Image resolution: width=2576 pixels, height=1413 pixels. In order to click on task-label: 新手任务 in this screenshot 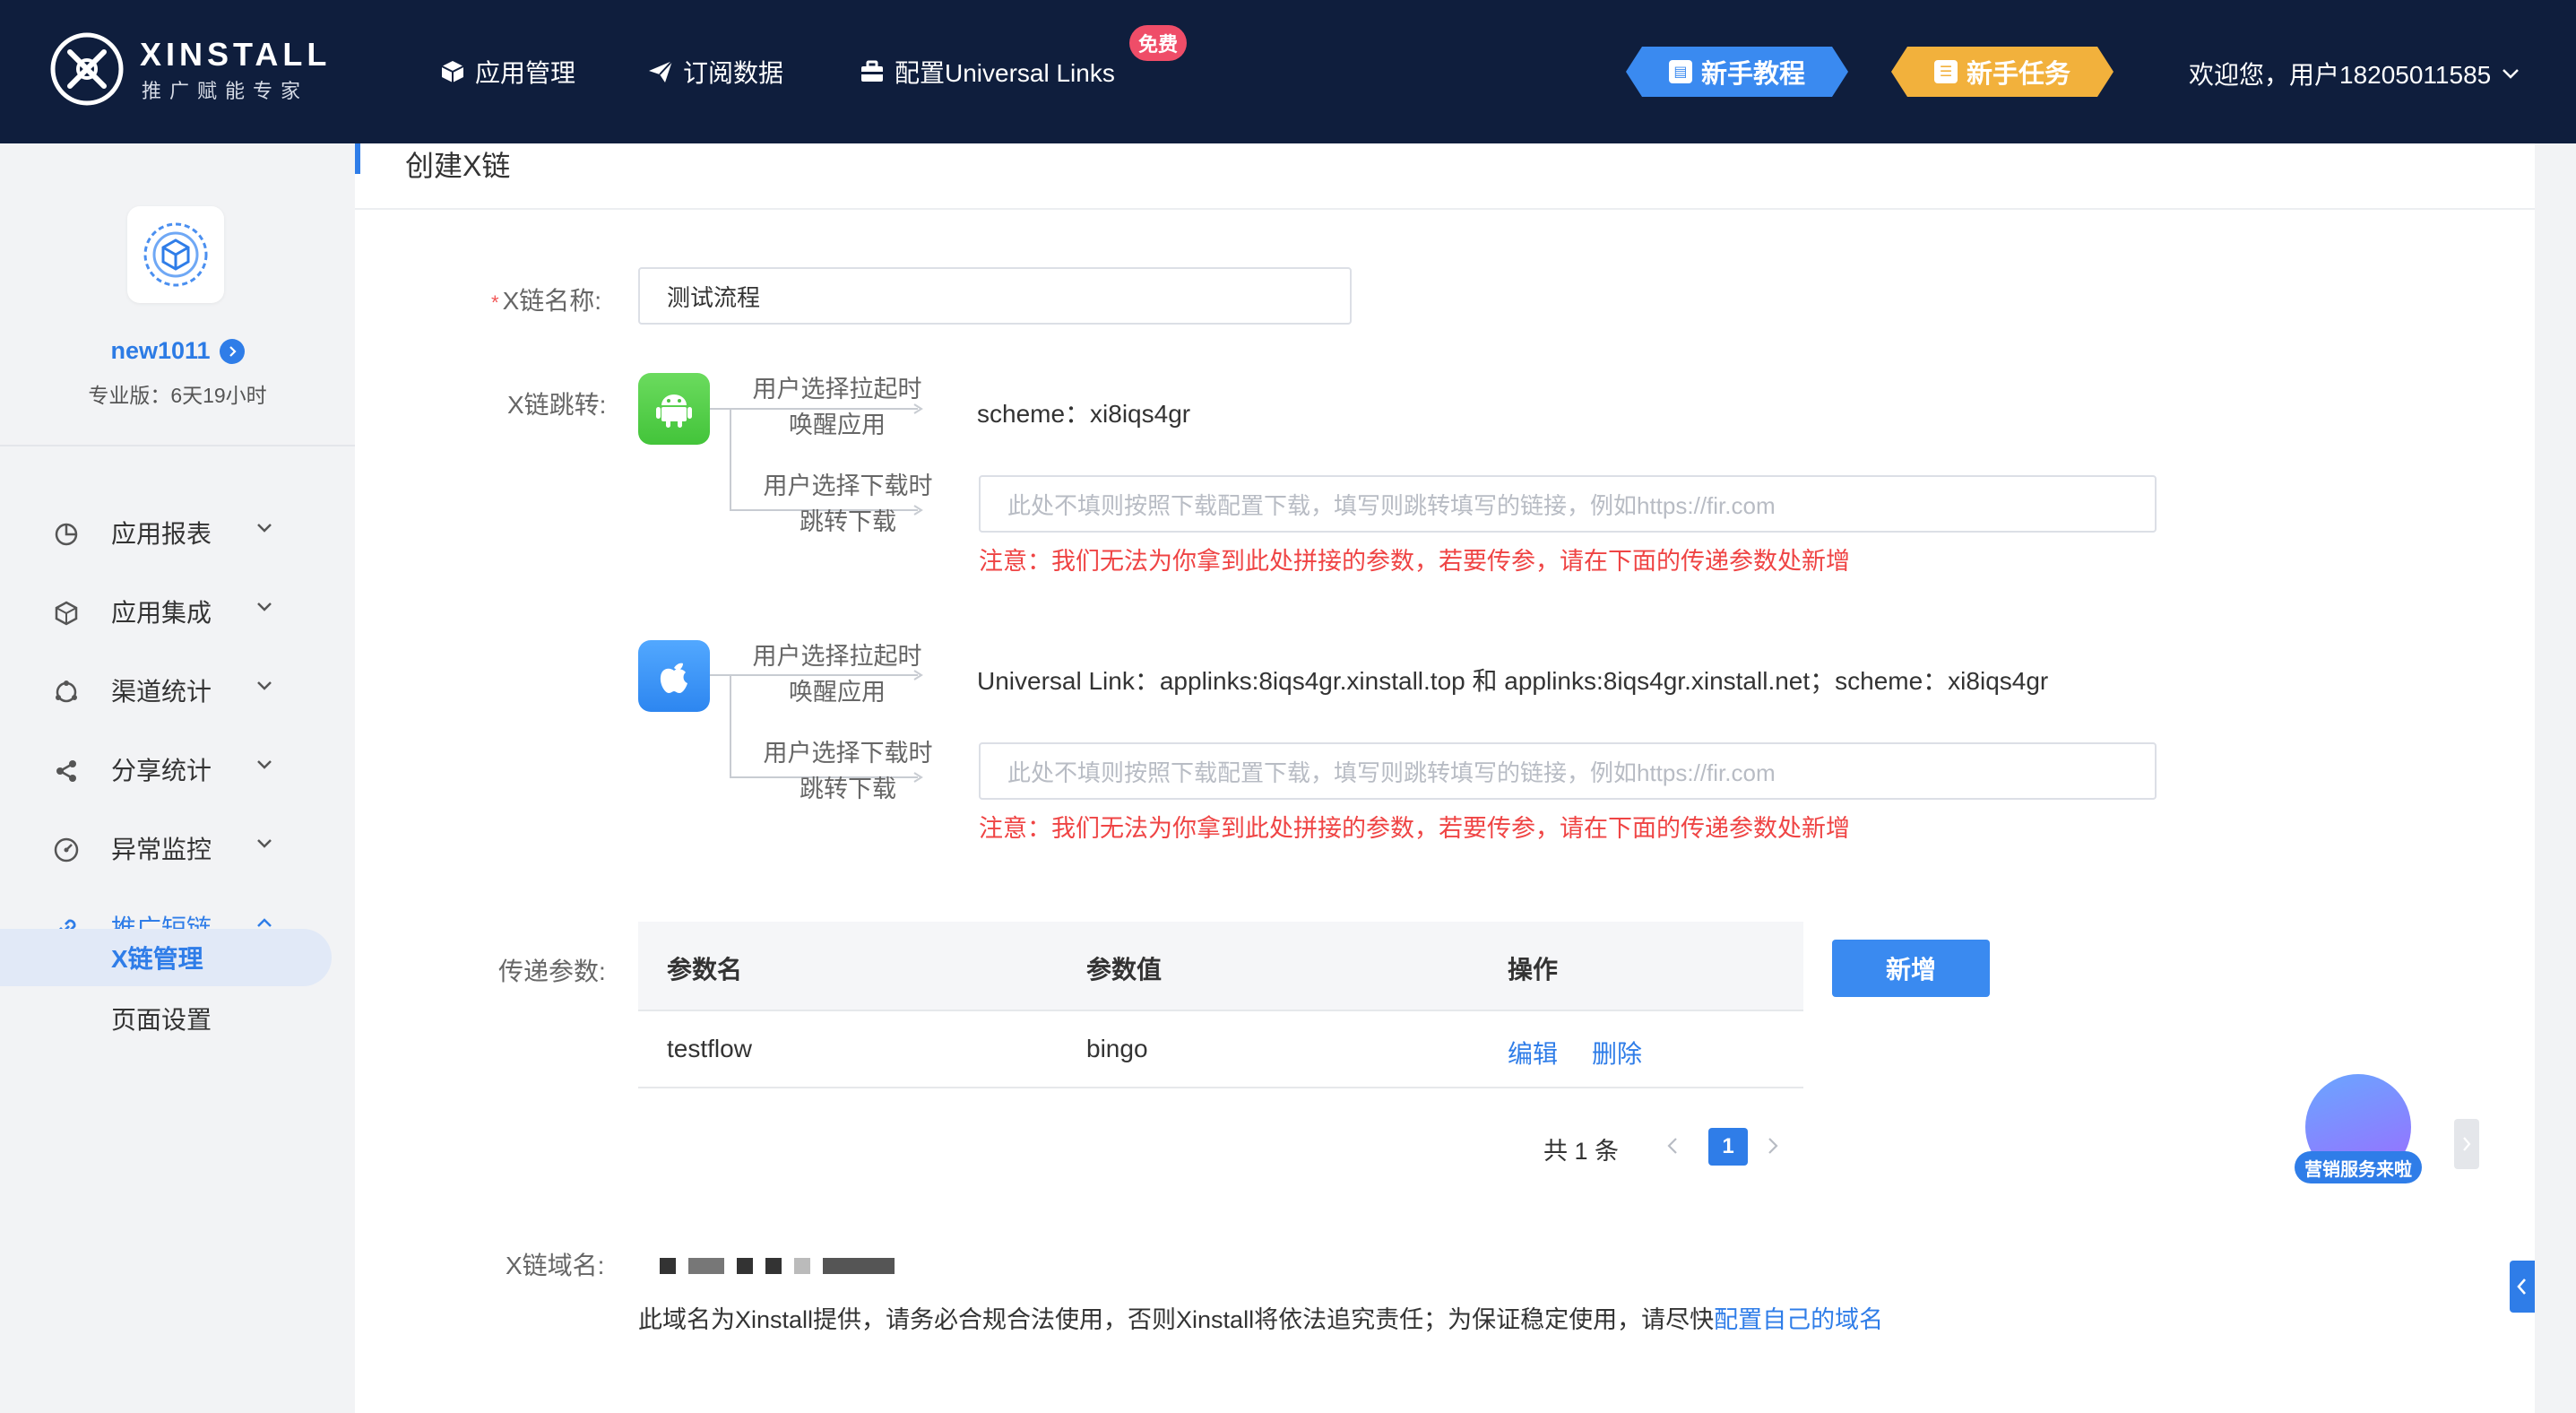, I will do `click(2018, 74)`.